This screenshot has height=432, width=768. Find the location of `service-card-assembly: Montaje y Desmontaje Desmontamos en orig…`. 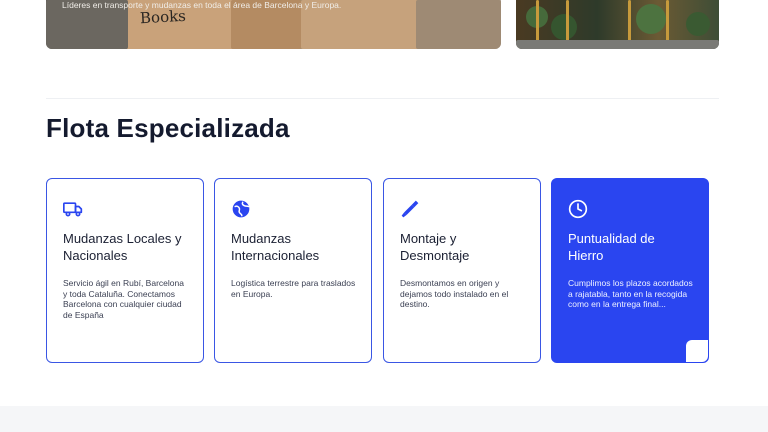

service-card-assembly: Montaje y Desmontaje Desmontamos en orig… is located at coordinates (462, 270).